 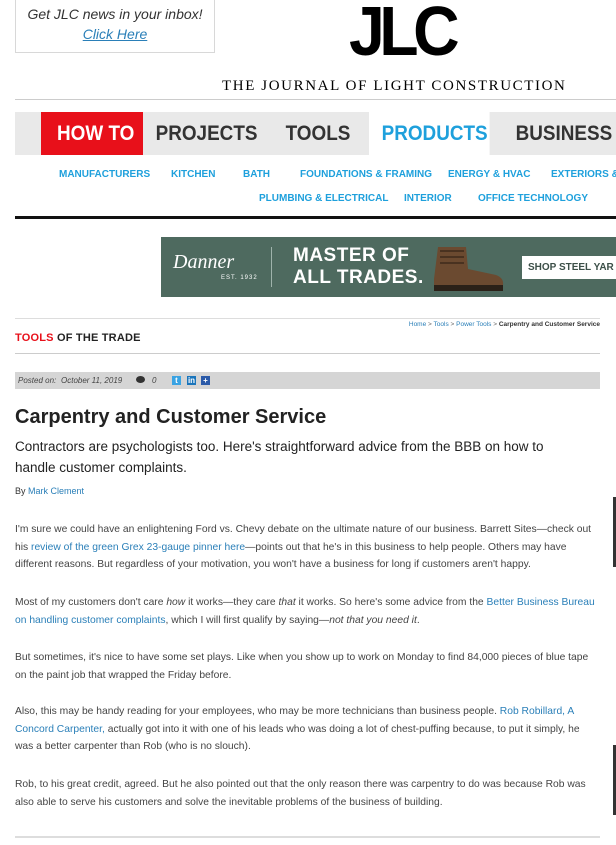 I want to click on posted-label: Posted on:, so click(x=37, y=380).